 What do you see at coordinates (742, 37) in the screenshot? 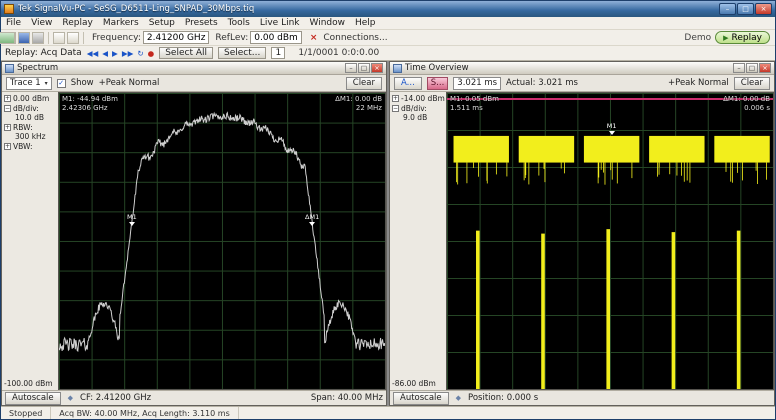
I see `replay-mode-button: ▶ Replay` at bounding box center [742, 37].